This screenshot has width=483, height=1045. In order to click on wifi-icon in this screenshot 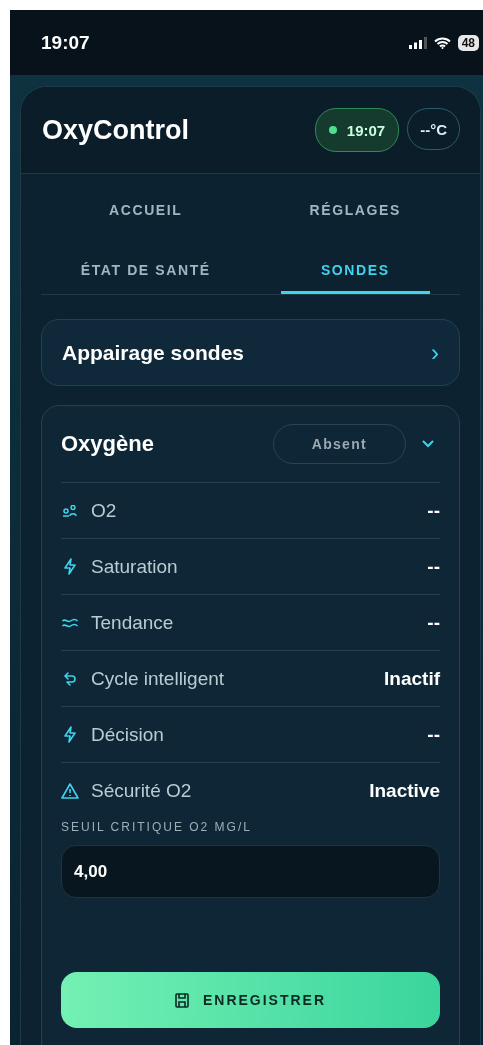, I will do `click(442, 42)`.